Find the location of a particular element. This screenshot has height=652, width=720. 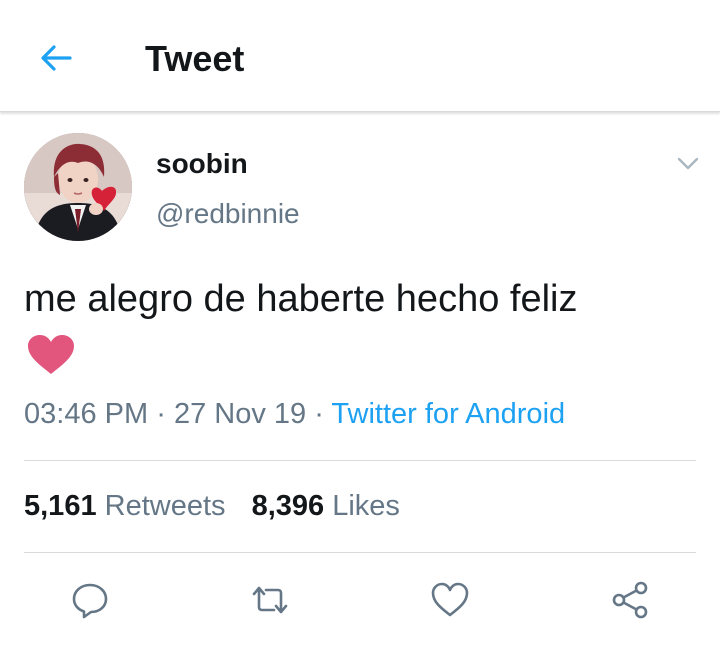

page-title: Tweet is located at coordinates (195, 58).